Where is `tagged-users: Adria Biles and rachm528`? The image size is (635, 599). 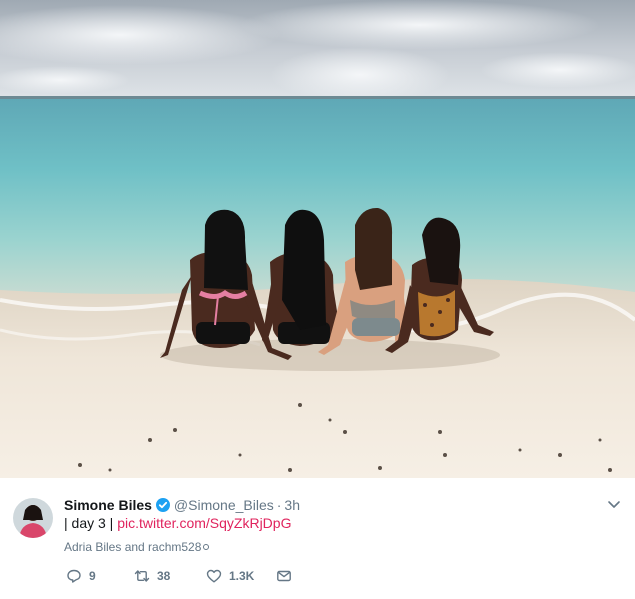 tagged-users: Adria Biles and rachm528 is located at coordinates (137, 547).